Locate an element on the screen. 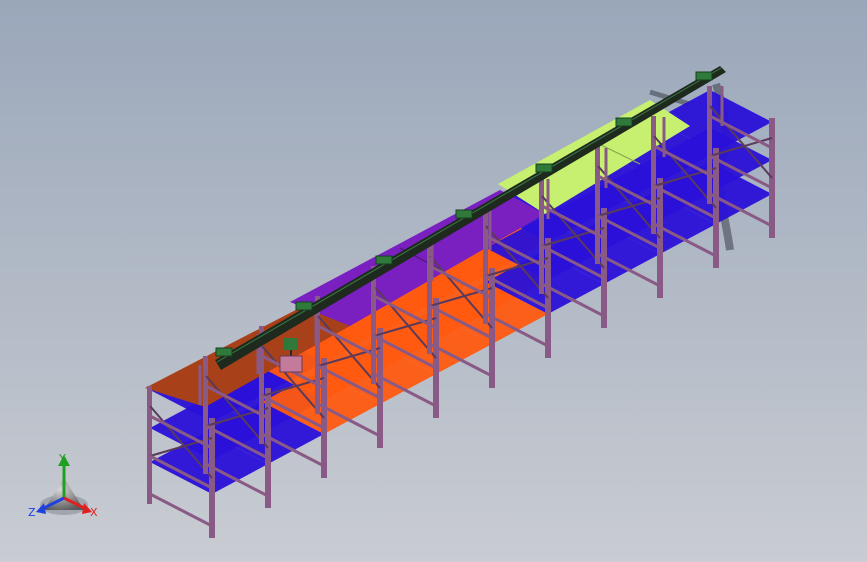 Image resolution: width=867 pixels, height=562 pixels. triad-label-y: Y is located at coordinates (62, 458).